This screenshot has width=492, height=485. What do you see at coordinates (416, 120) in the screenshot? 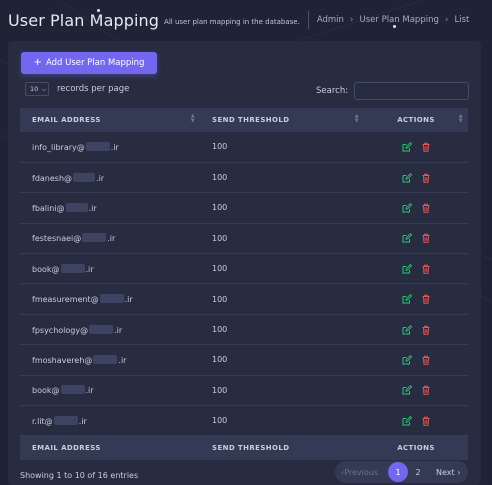
I see `column-header-actions: ACTIONS ▲ ▼` at bounding box center [416, 120].